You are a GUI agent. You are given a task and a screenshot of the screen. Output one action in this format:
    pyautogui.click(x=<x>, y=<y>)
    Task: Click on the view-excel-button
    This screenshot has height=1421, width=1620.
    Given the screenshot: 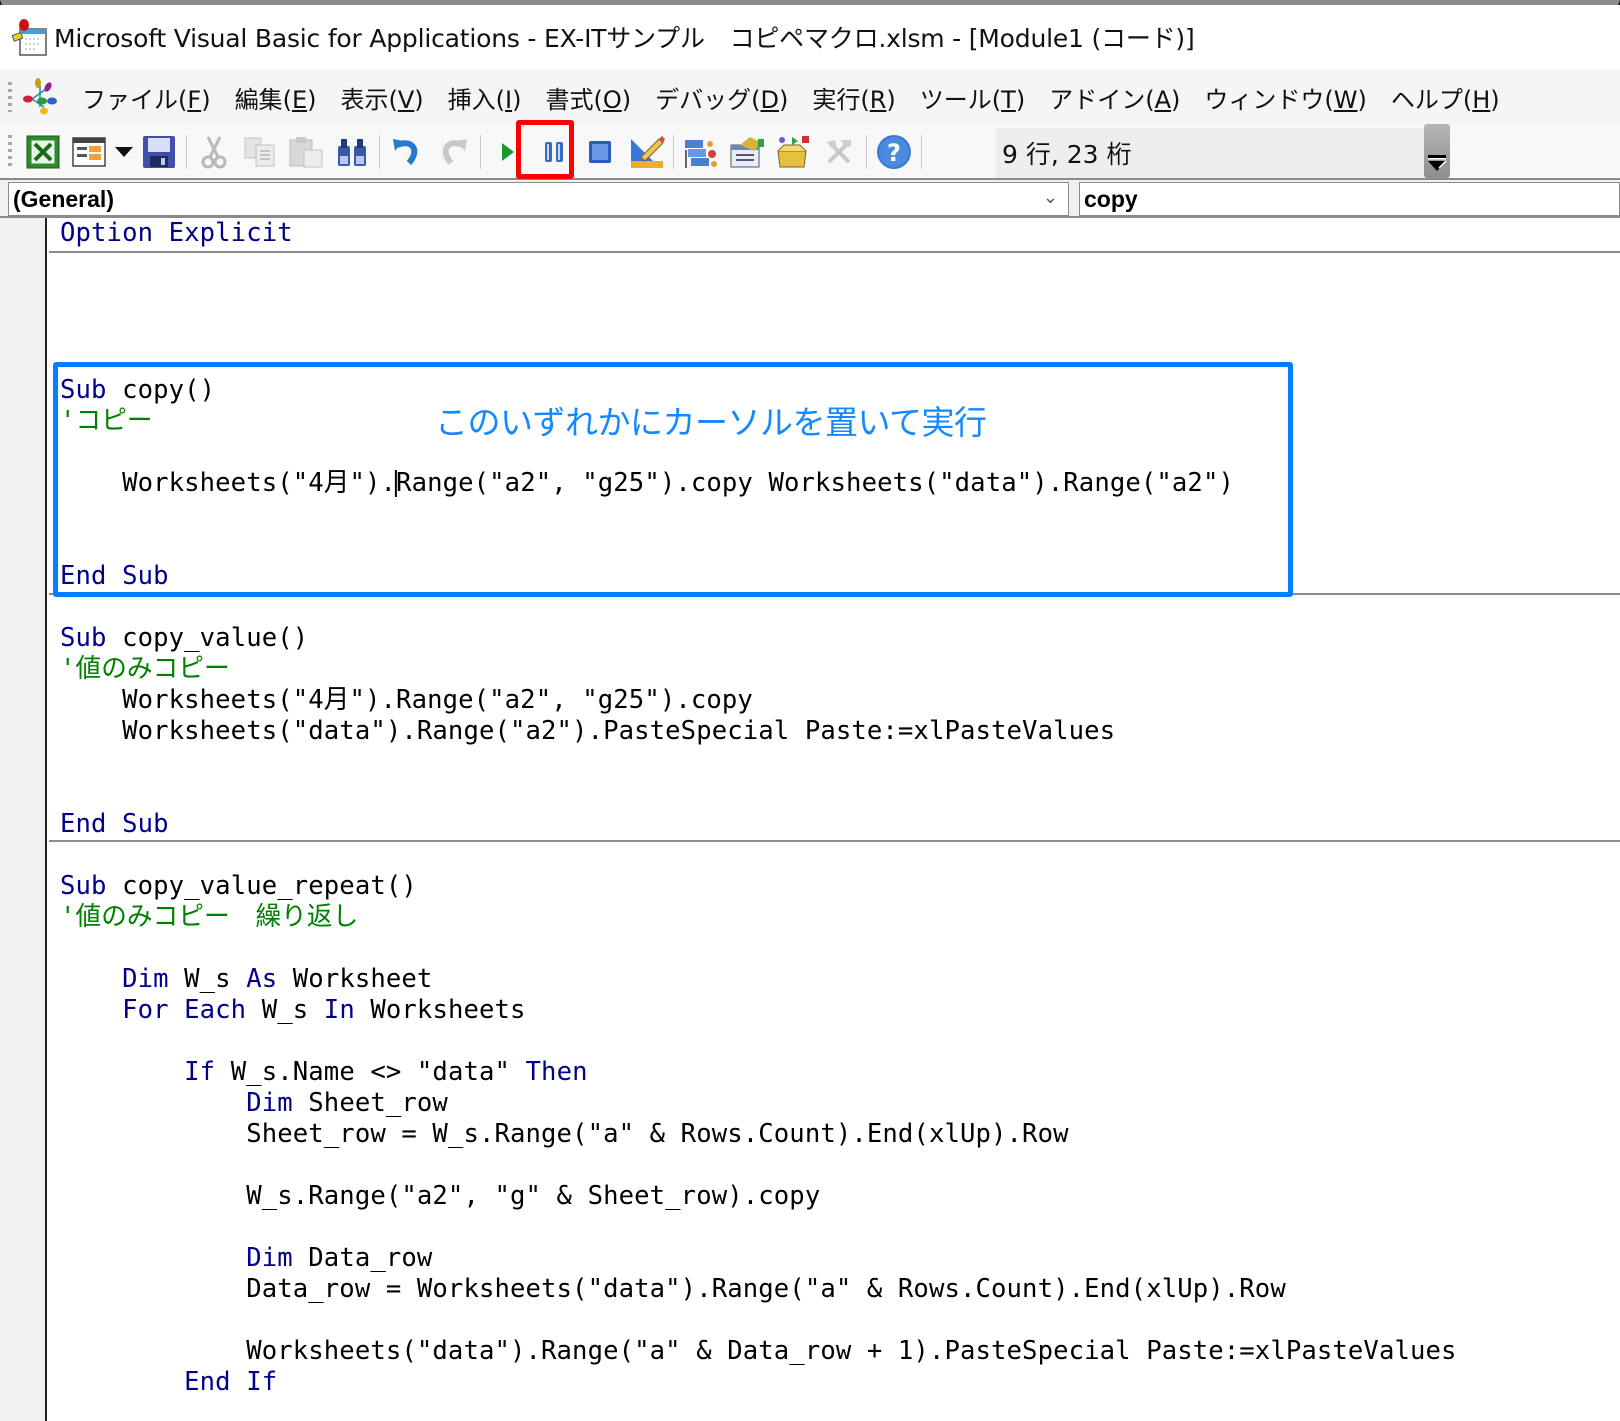 What is the action you would take?
    pyautogui.click(x=43, y=152)
    